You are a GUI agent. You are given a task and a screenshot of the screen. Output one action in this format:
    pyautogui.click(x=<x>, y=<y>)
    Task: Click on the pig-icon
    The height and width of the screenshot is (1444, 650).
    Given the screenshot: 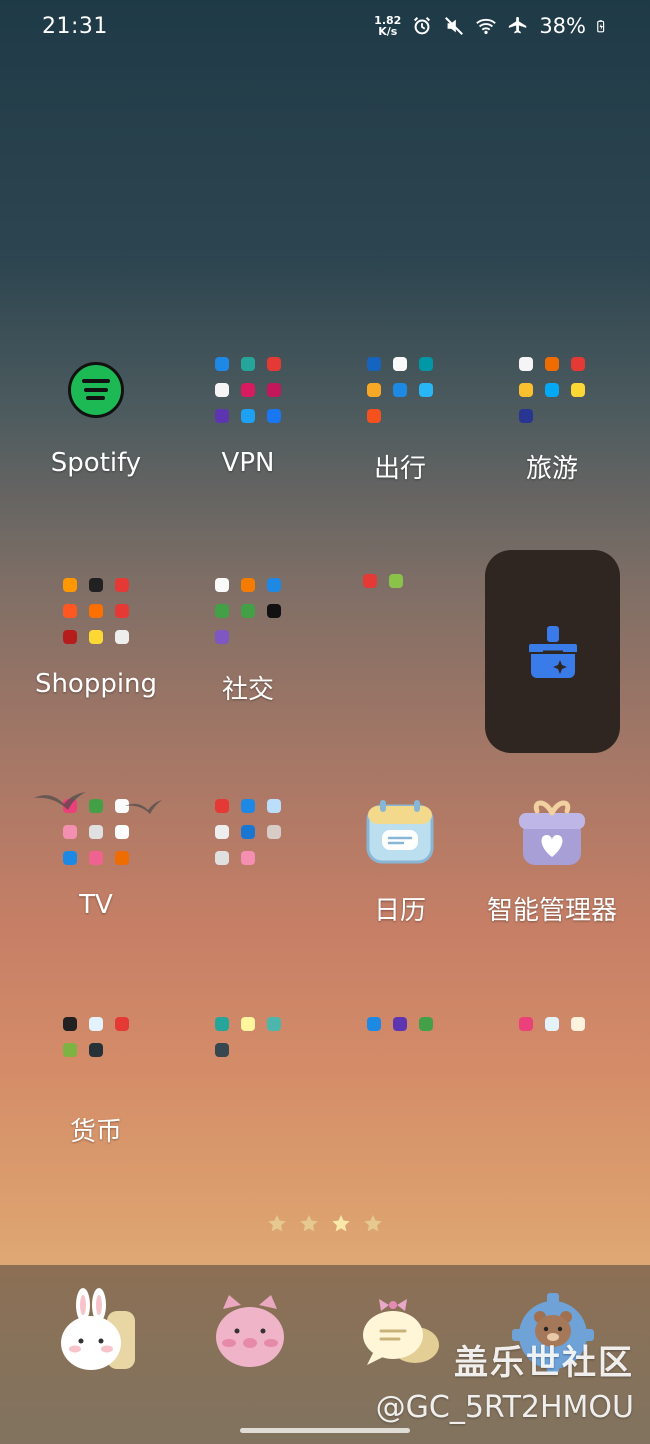 What is the action you would take?
    pyautogui.click(x=250, y=1332)
    